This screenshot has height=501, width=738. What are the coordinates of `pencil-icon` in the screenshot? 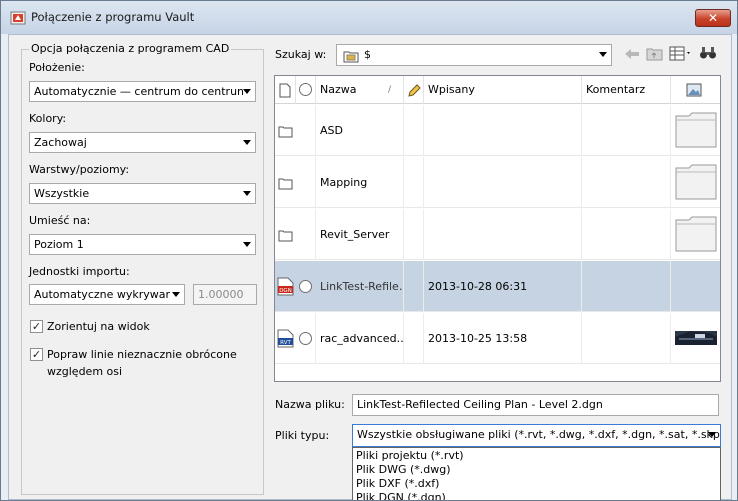 It's located at (414, 90).